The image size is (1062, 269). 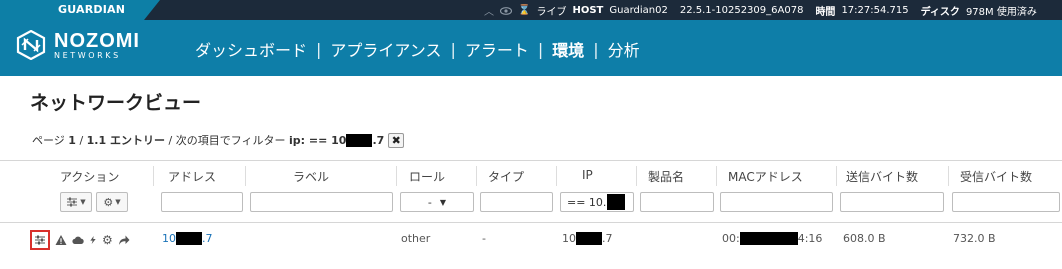 I want to click on entry-count: 1.1 エントリー, so click(x=125, y=140).